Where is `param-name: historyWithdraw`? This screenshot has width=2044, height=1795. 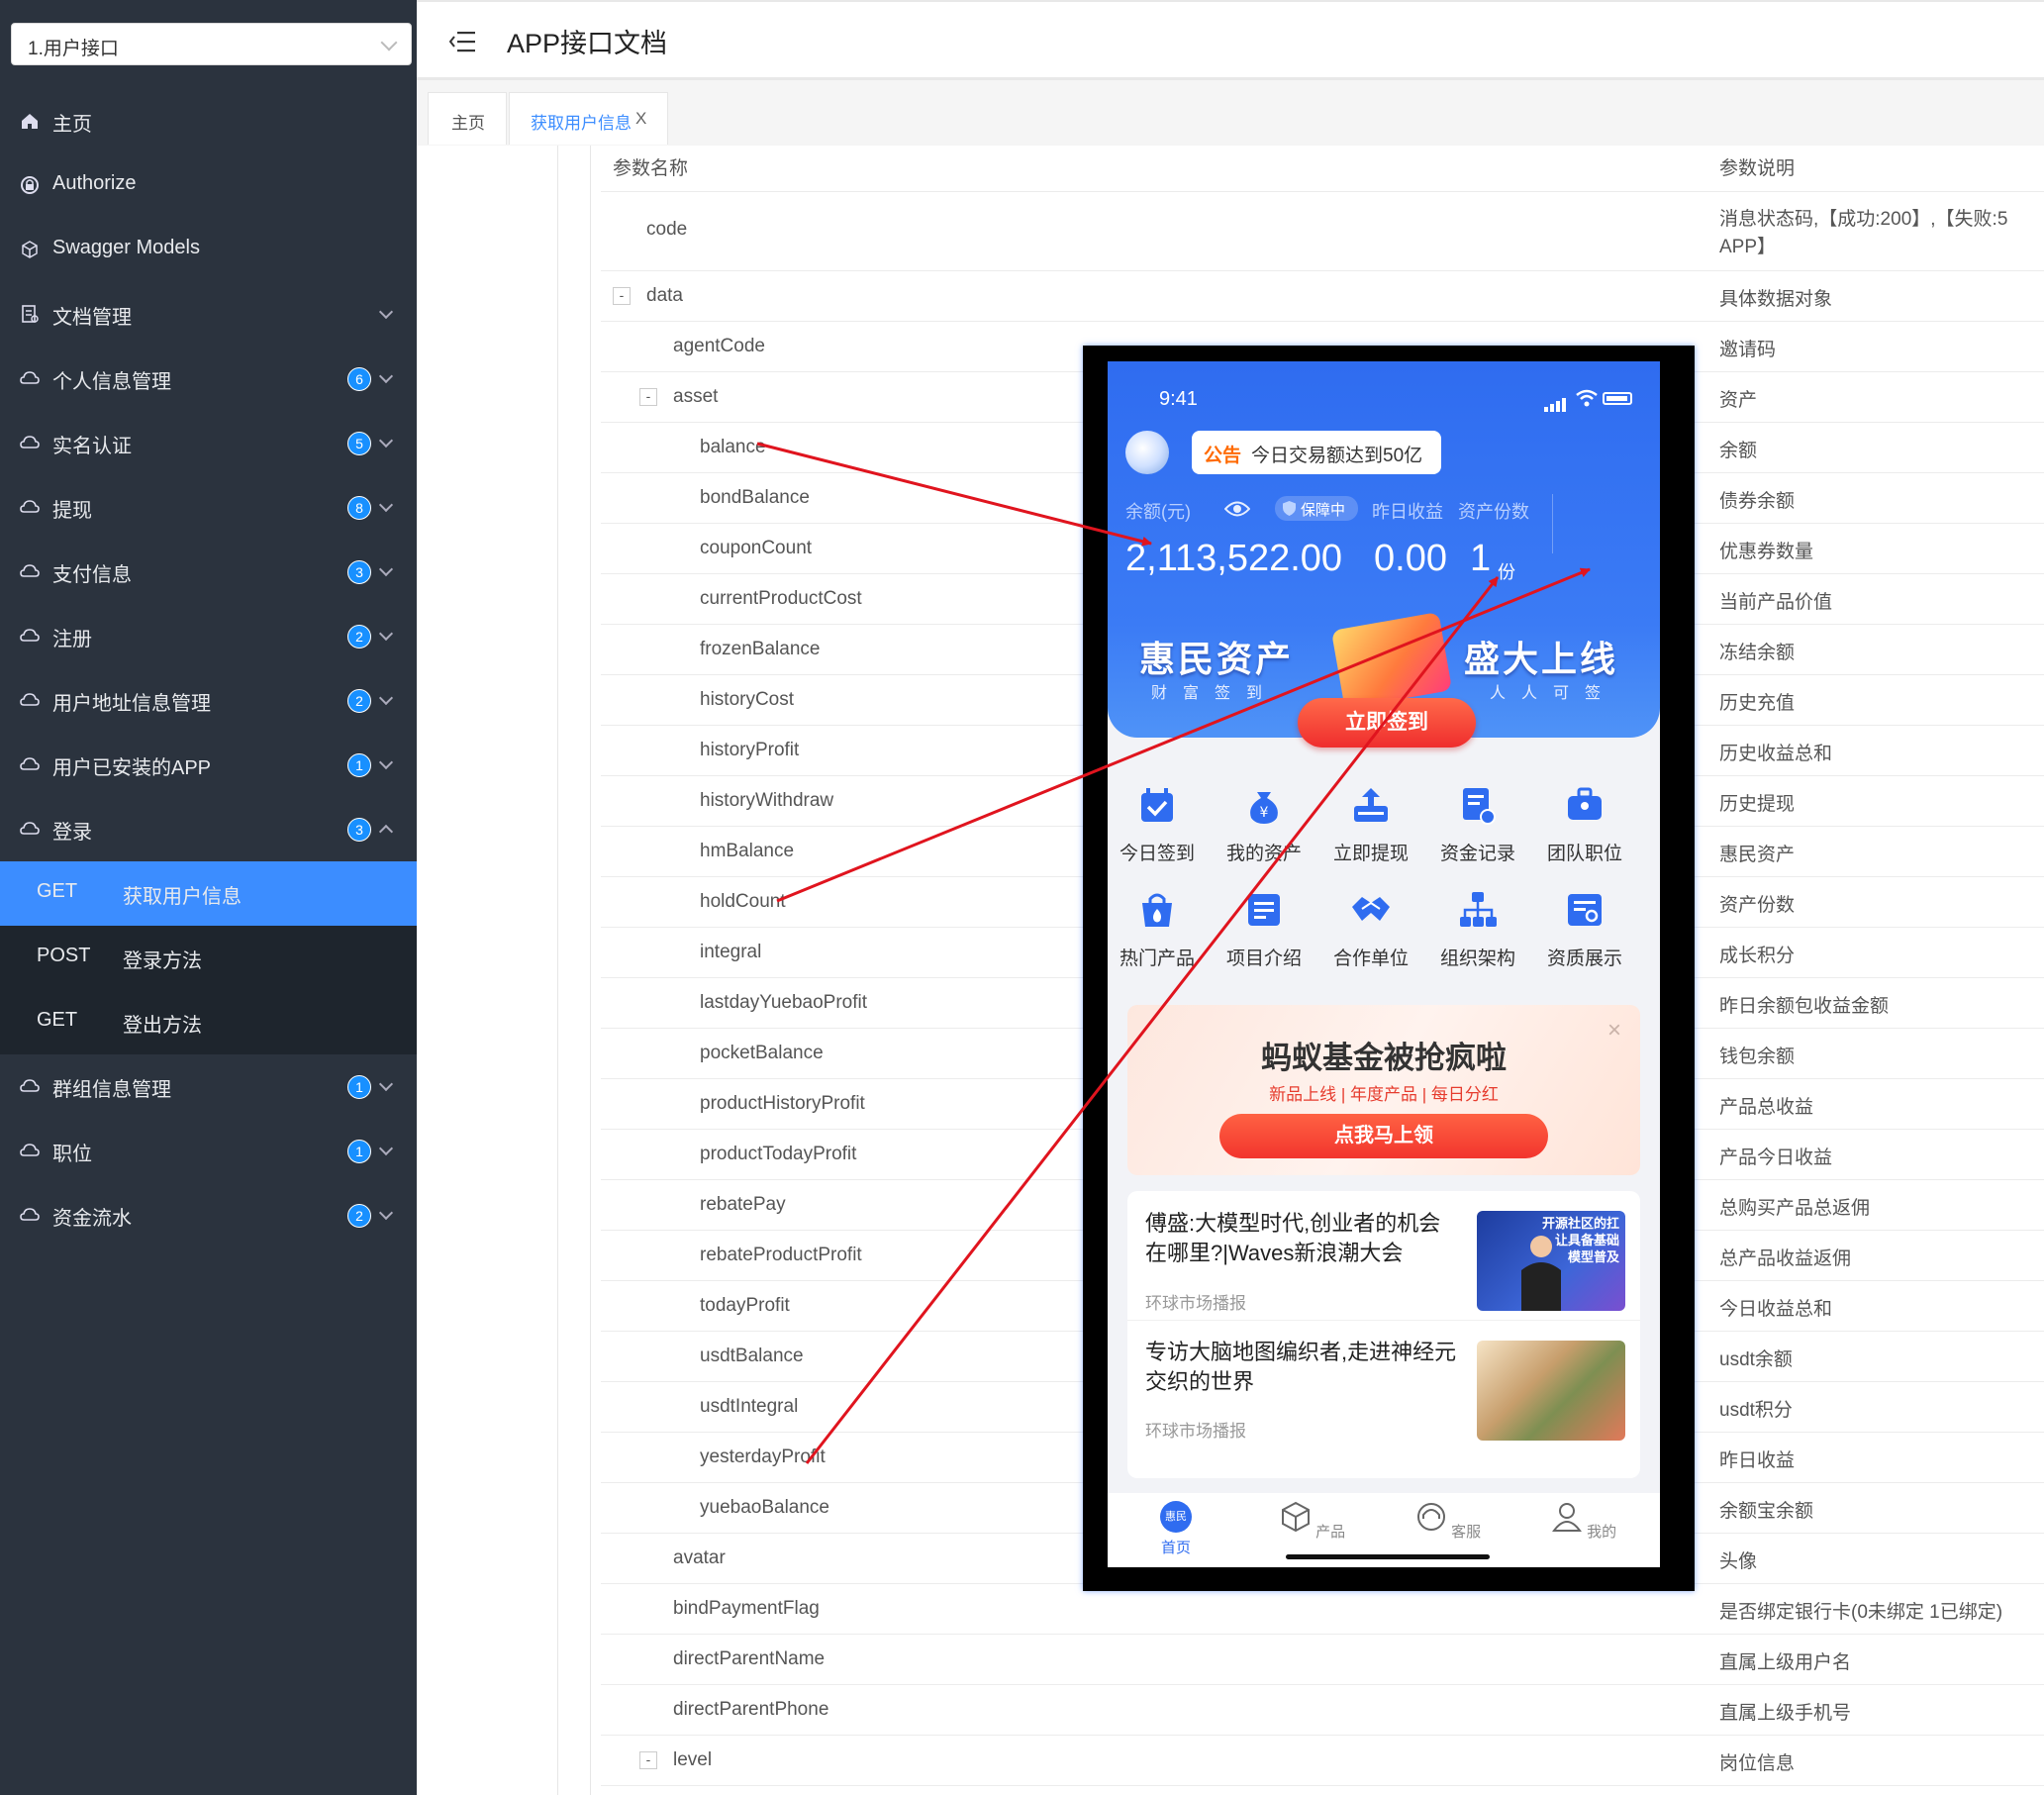
param-name: historyWithdraw is located at coordinates (767, 800).